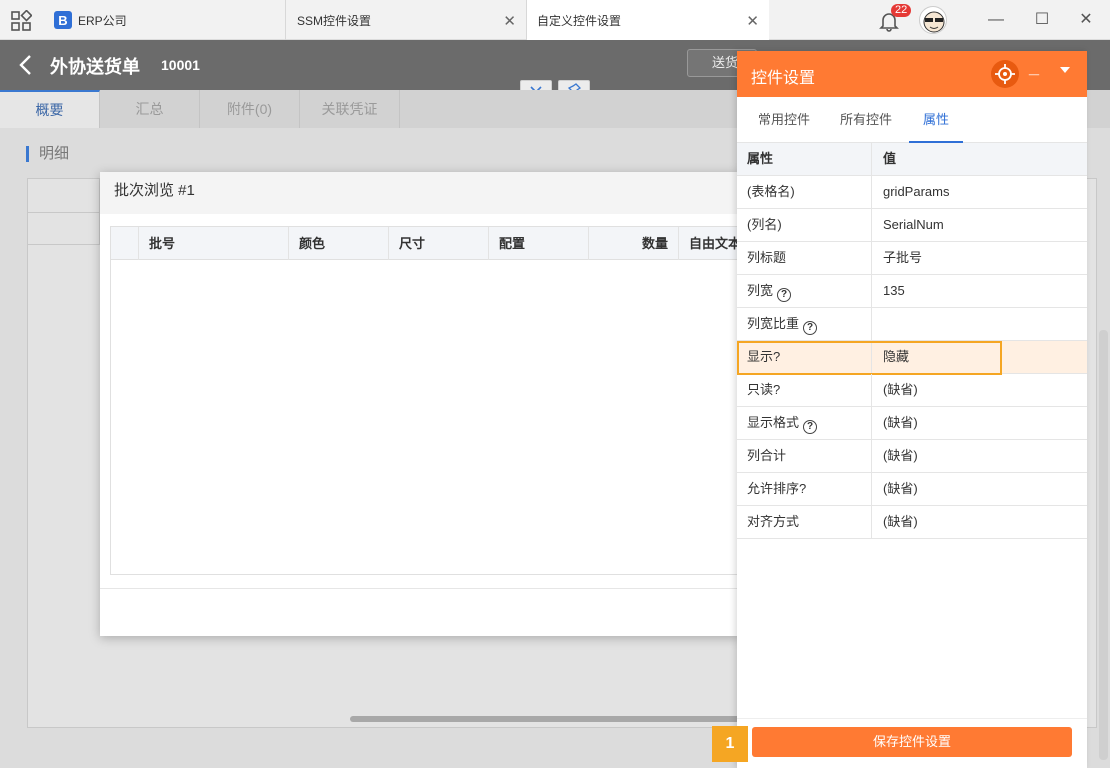 This screenshot has height=768, width=1110. What do you see at coordinates (579, 20) in the screenshot?
I see `tab-custom-label: 自定义控件设置` at bounding box center [579, 20].